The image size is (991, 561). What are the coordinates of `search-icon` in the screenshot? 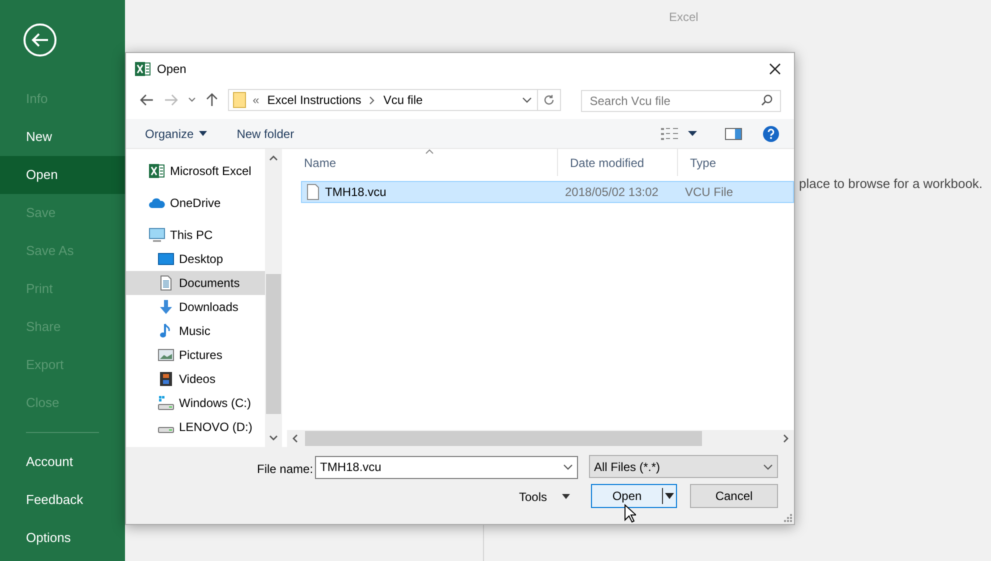 It's located at (766, 100).